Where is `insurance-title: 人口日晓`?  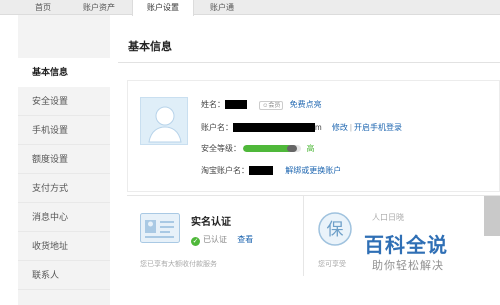 insurance-title: 人口日晓 is located at coordinates (388, 217).